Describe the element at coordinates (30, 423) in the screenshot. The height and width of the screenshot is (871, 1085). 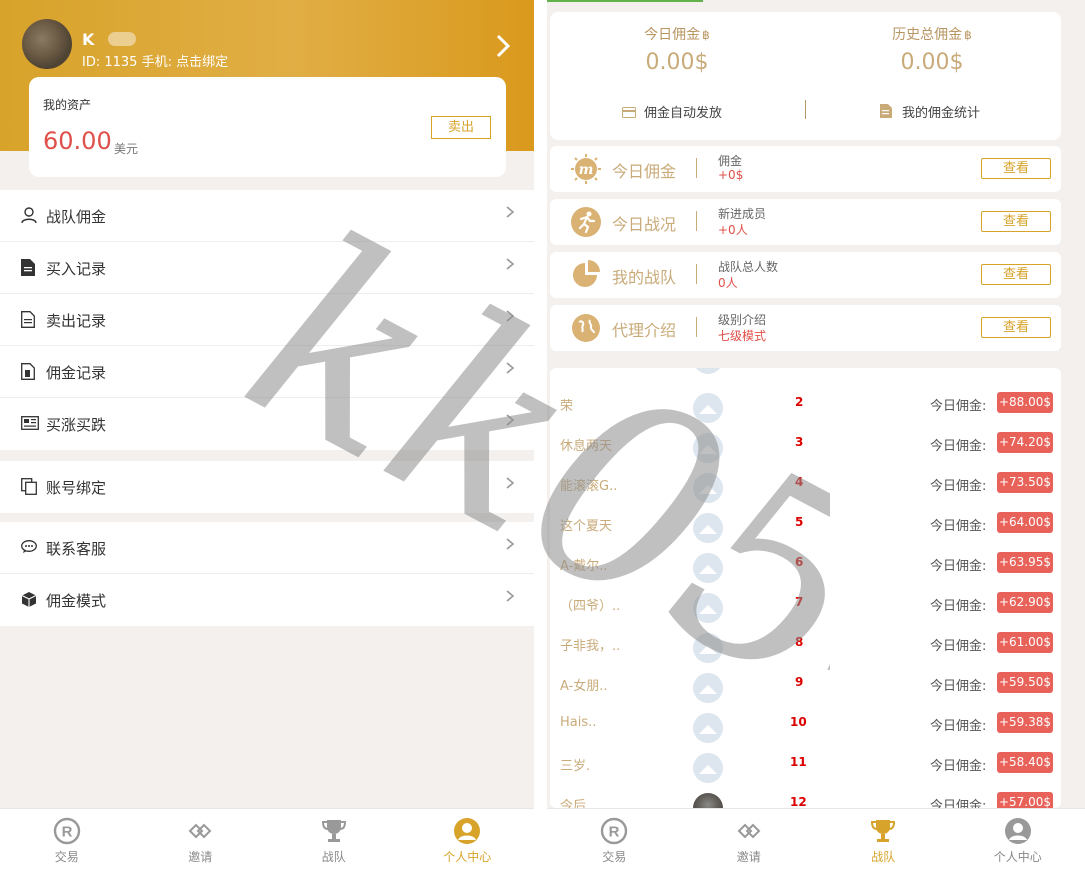
I see `newspaper-icon` at that location.